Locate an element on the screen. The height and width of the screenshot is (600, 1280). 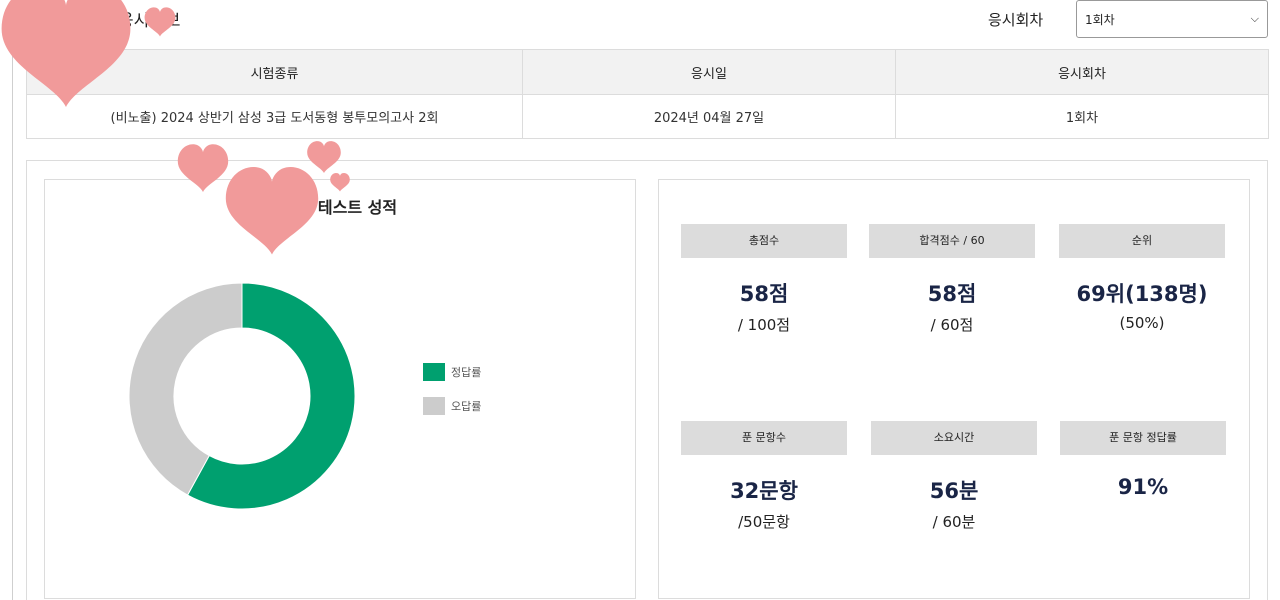
legend-item-correct: 정답률 is located at coordinates (452, 372).